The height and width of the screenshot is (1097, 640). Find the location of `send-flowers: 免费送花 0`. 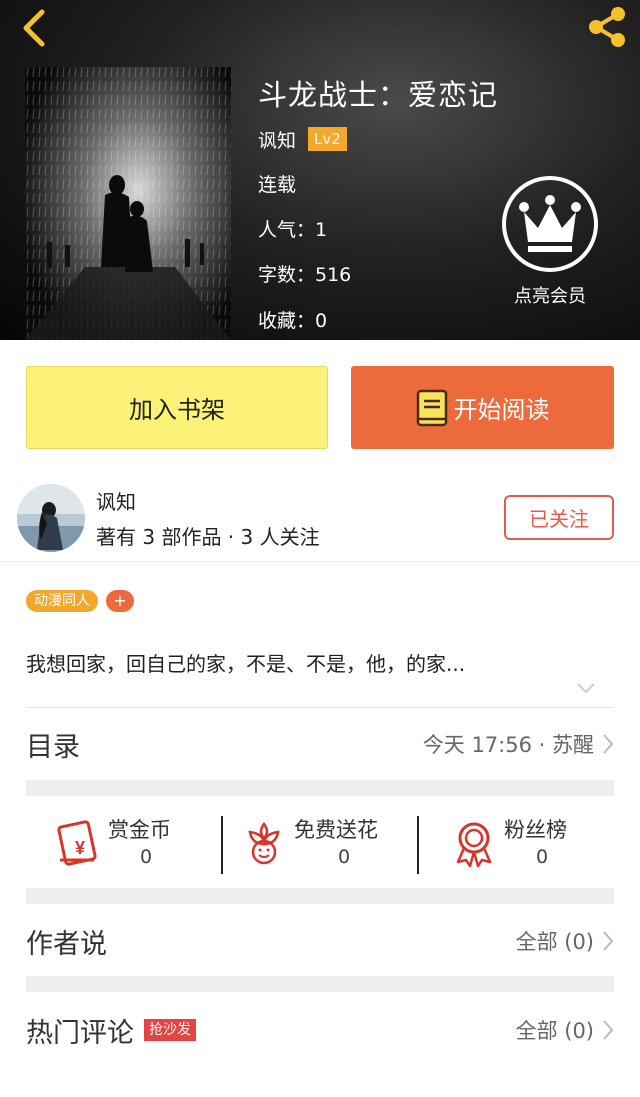

send-flowers: 免费送花 0 is located at coordinates (322, 845).